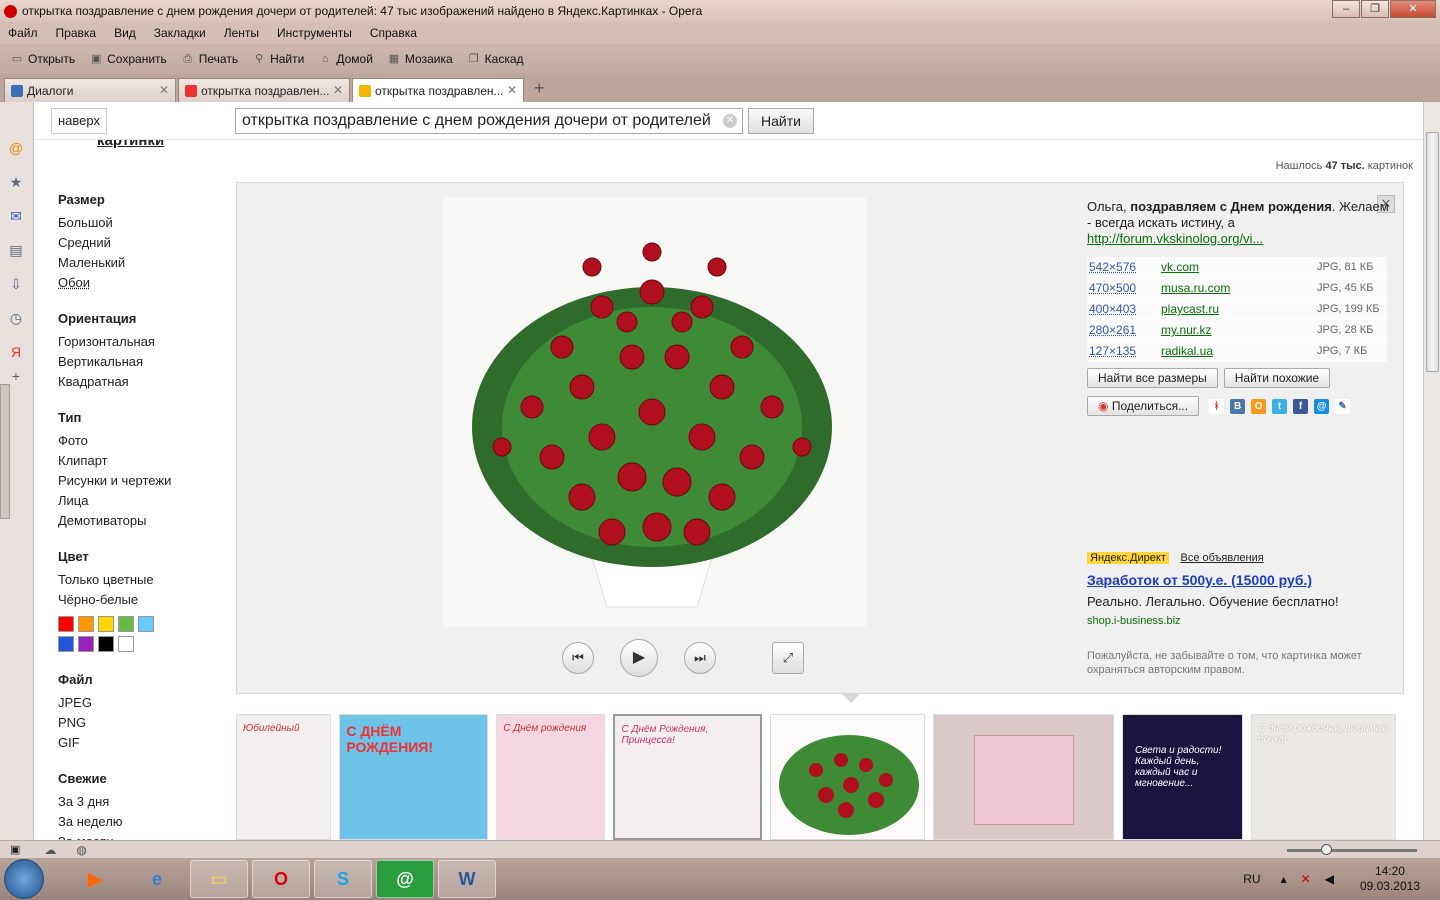  I want to click on all-ads-link: Все объявления, so click(1221, 558).